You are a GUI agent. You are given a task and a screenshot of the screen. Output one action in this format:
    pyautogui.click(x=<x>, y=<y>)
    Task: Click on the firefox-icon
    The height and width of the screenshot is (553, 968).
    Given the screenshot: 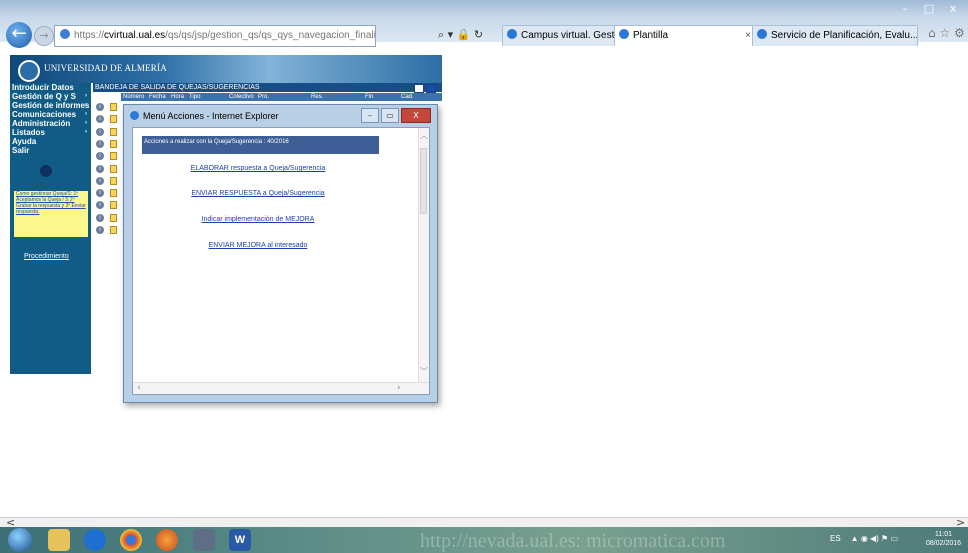 What is the action you would take?
    pyautogui.click(x=167, y=540)
    